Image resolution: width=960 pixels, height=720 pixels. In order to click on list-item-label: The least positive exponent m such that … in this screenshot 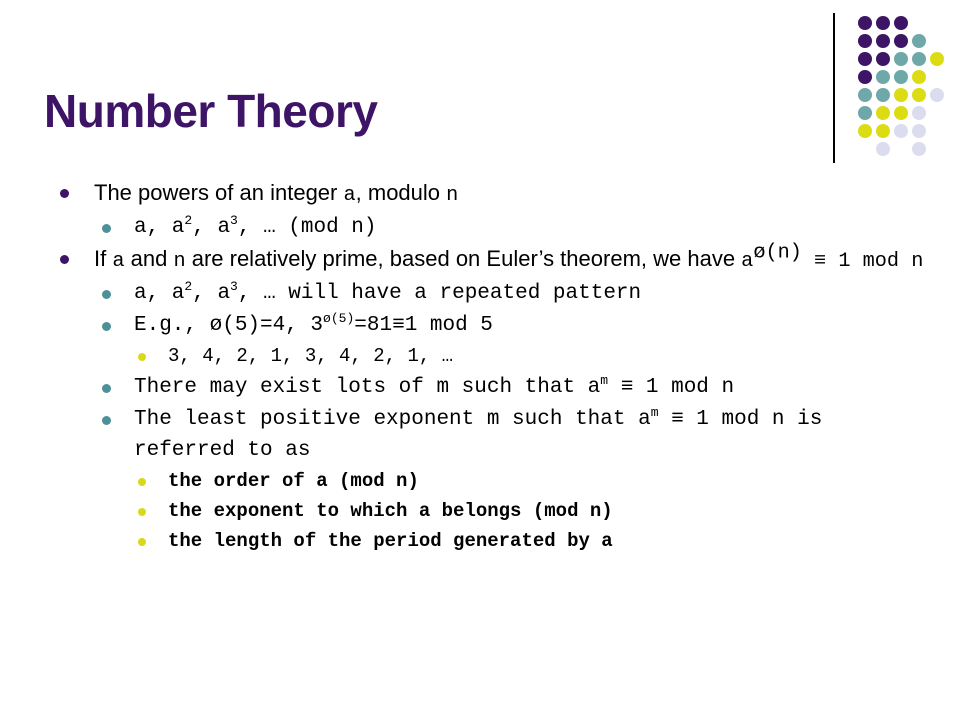, I will do `click(478, 433)`.